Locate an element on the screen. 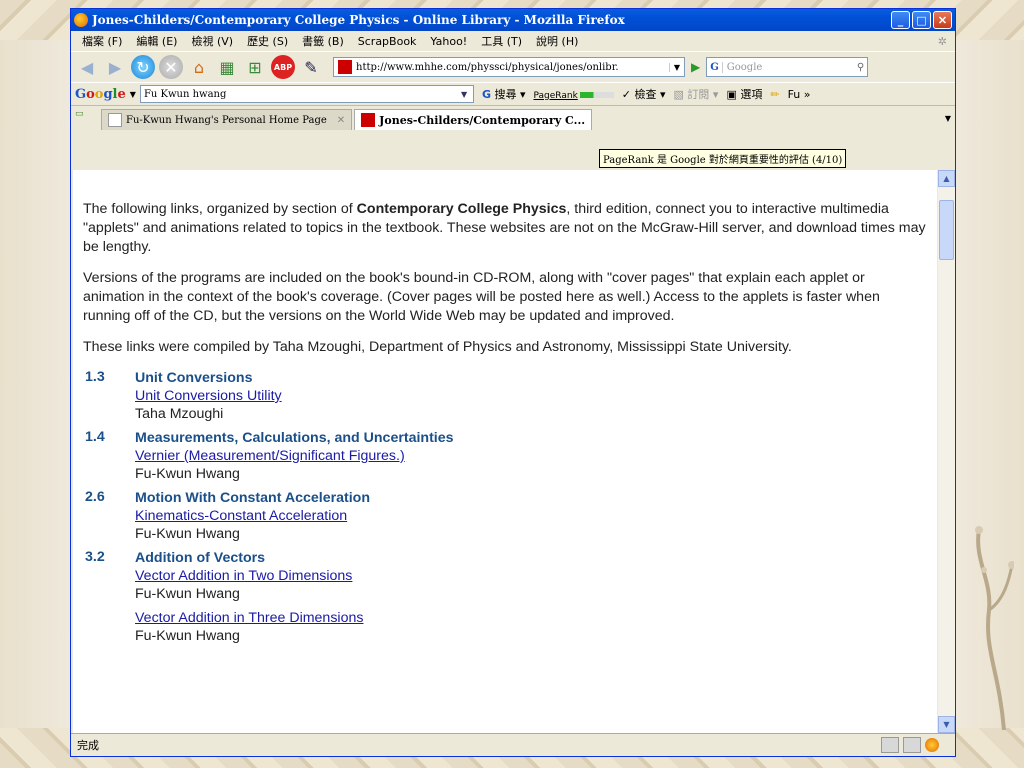 The height and width of the screenshot is (768, 1024). reload-button: ↻ is located at coordinates (143, 67).